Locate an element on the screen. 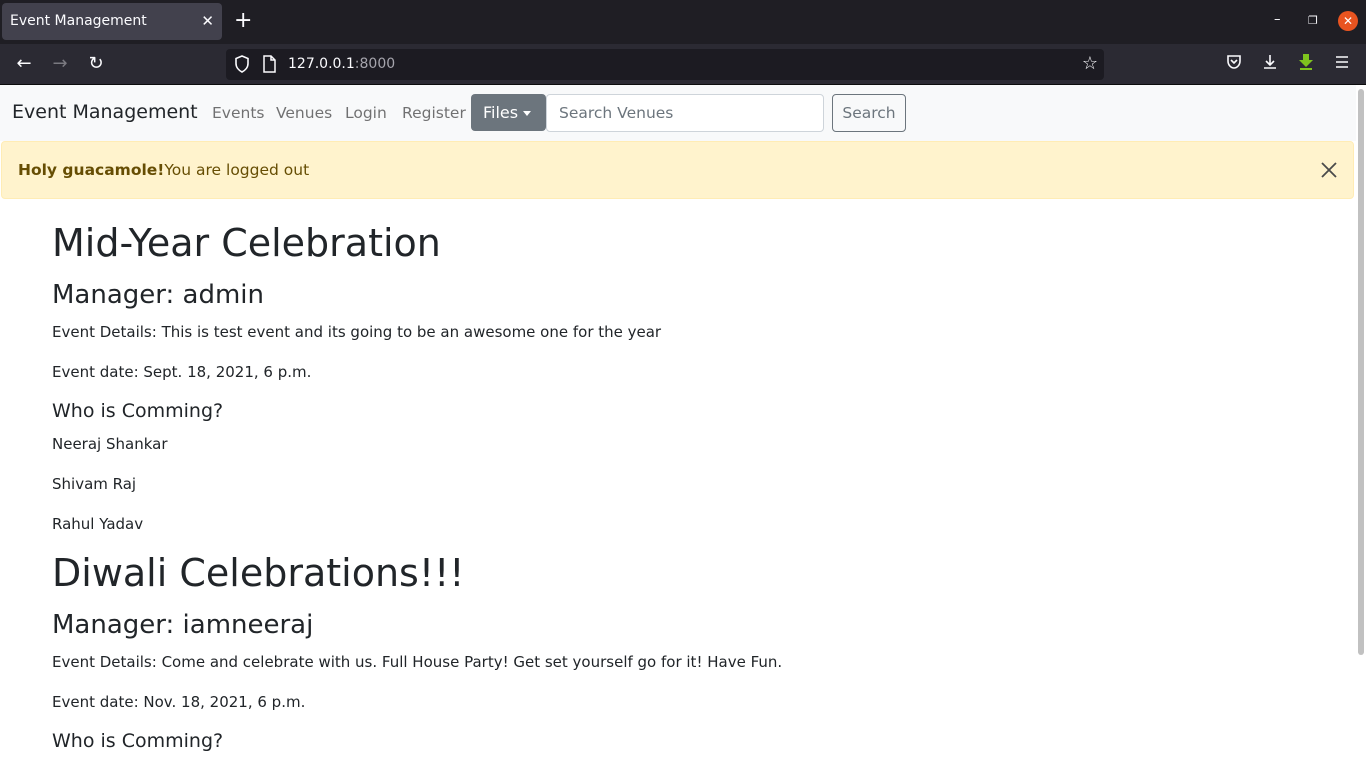  extension-download-icon is located at coordinates (1306, 64).